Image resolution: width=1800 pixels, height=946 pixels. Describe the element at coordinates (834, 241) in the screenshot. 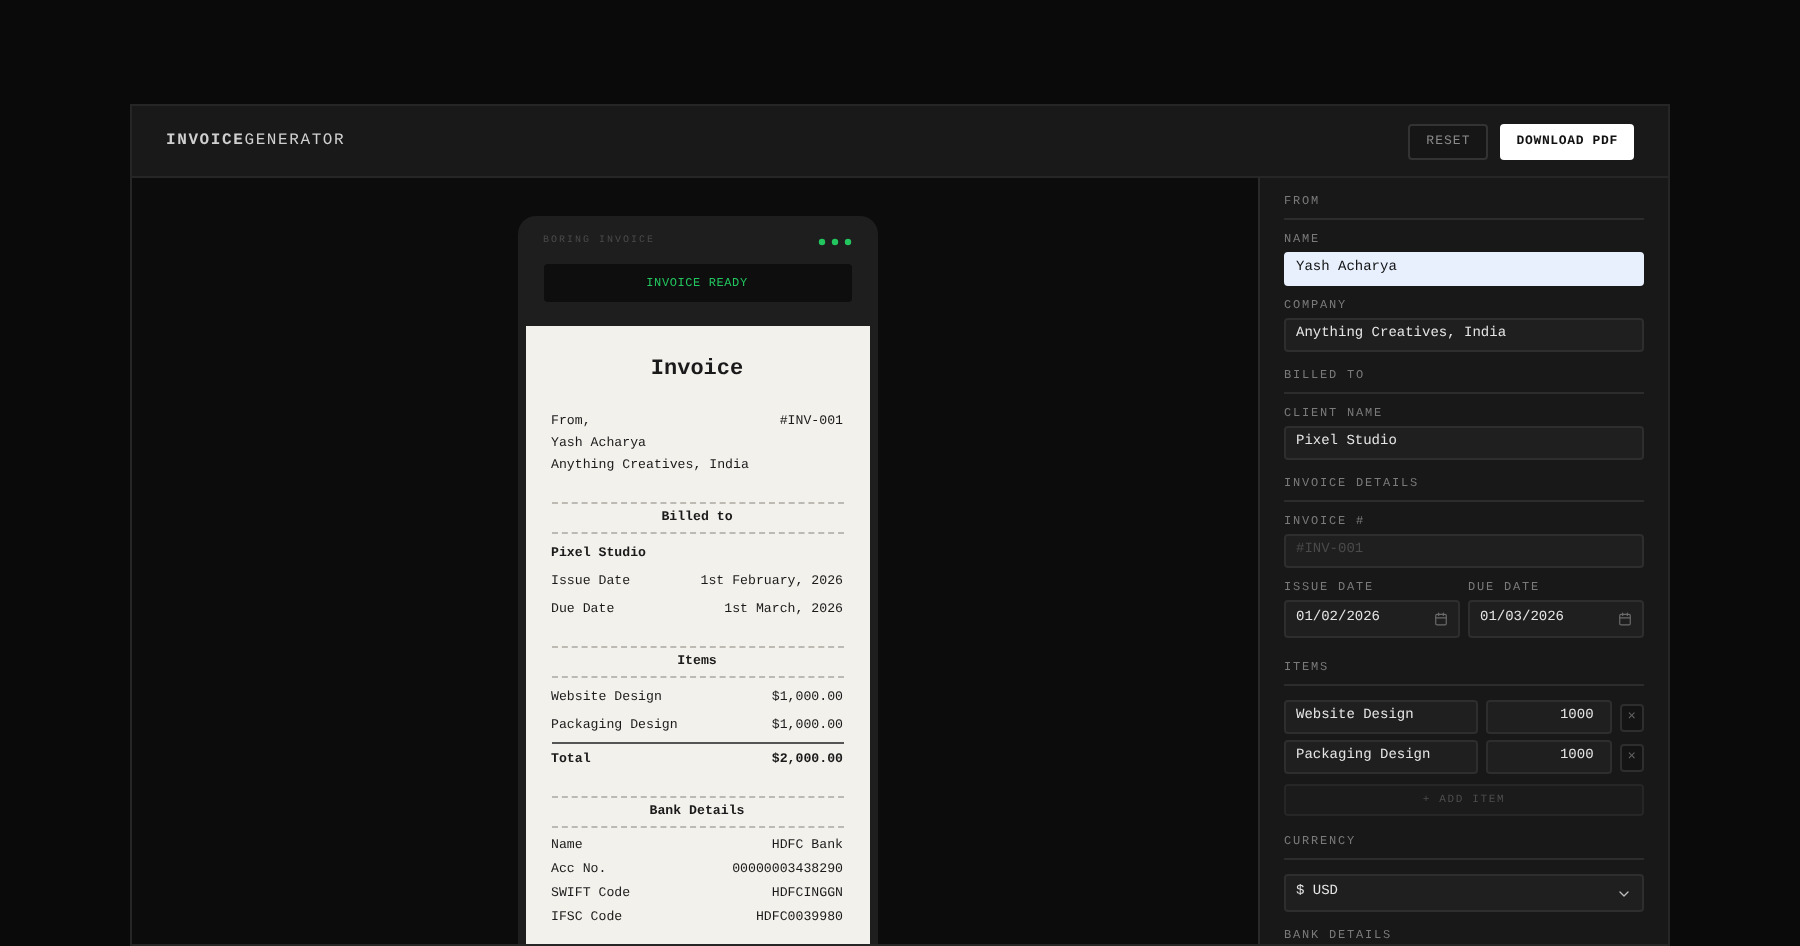

I see `status-dots-icon` at that location.